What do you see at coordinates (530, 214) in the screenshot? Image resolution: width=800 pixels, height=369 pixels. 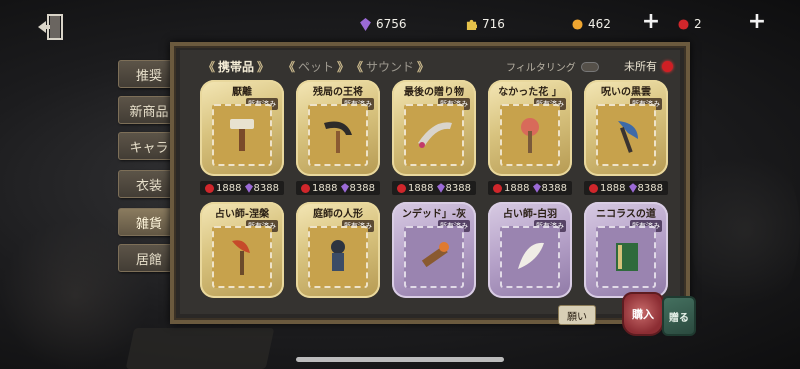 I see `item-name: 占い師-白羽` at bounding box center [530, 214].